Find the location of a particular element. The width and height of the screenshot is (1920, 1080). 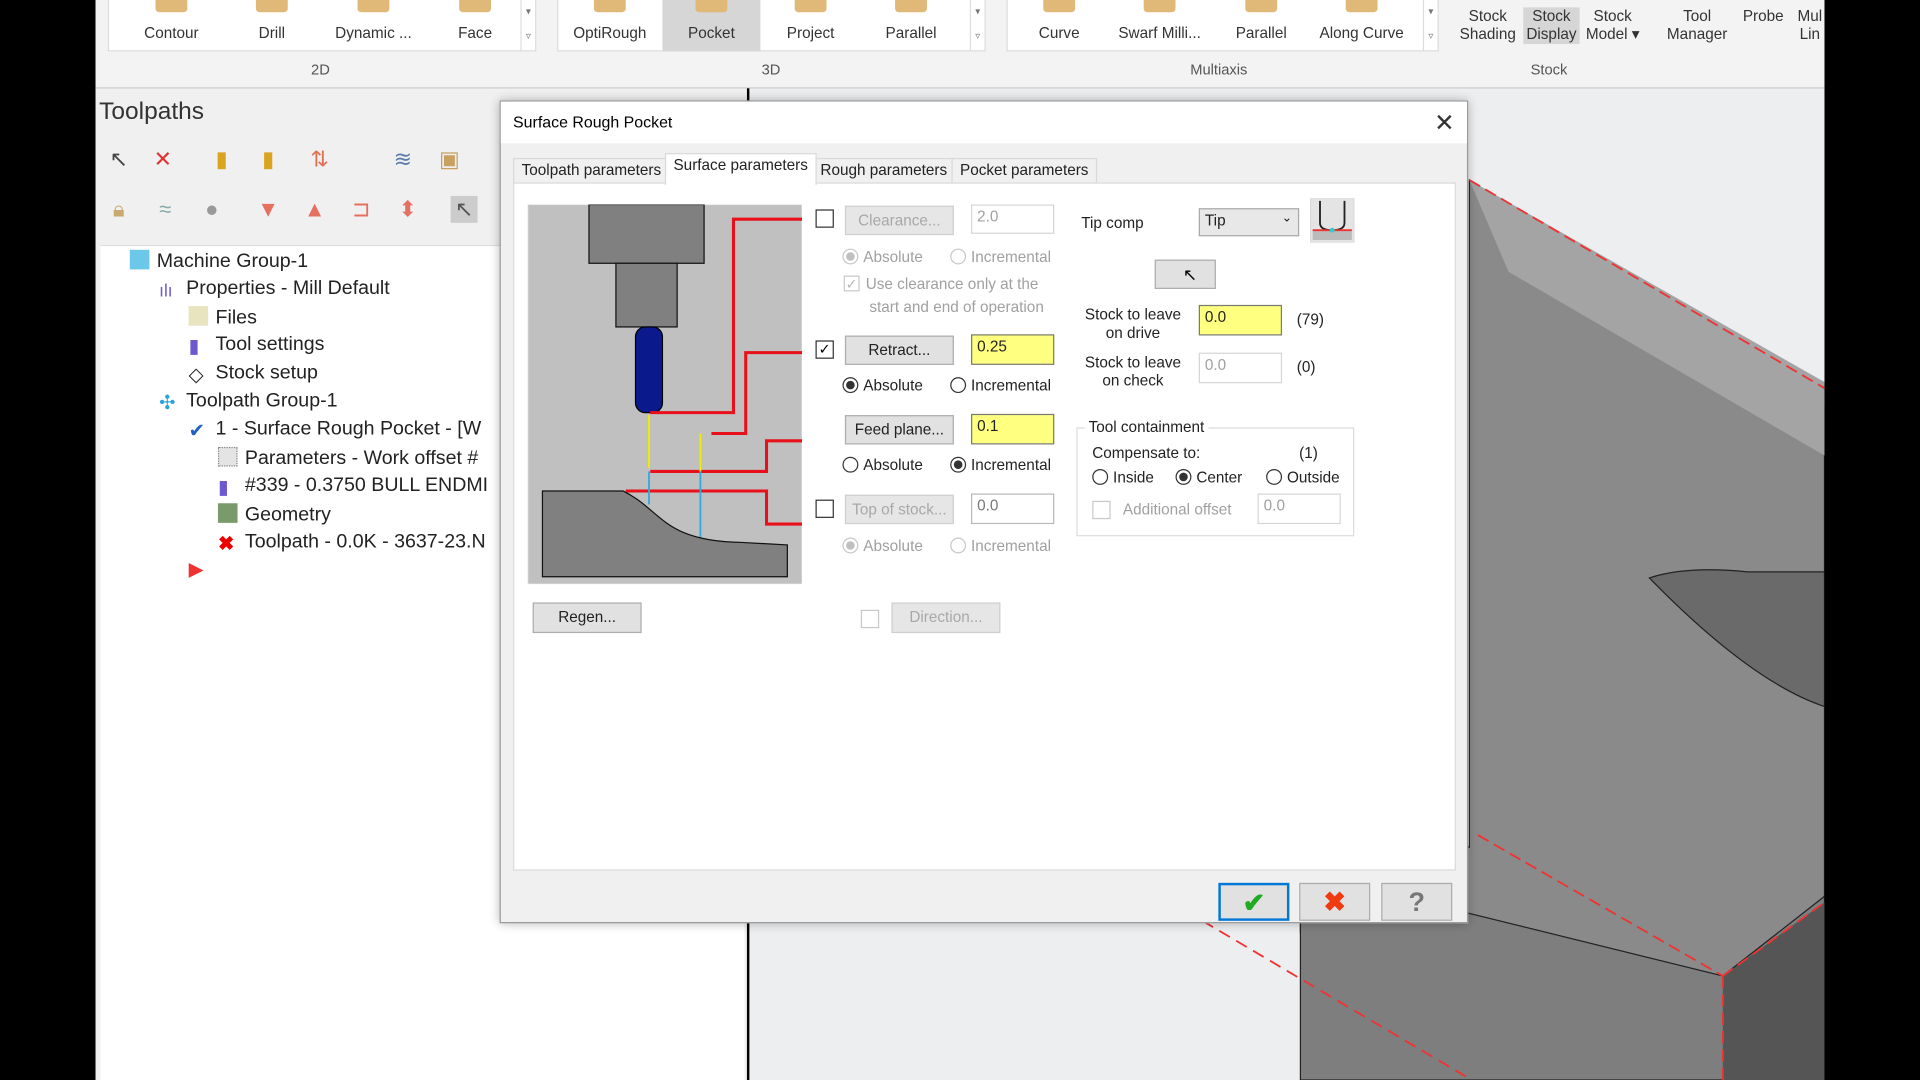

move-down-icon: ▼ is located at coordinates (268, 209).